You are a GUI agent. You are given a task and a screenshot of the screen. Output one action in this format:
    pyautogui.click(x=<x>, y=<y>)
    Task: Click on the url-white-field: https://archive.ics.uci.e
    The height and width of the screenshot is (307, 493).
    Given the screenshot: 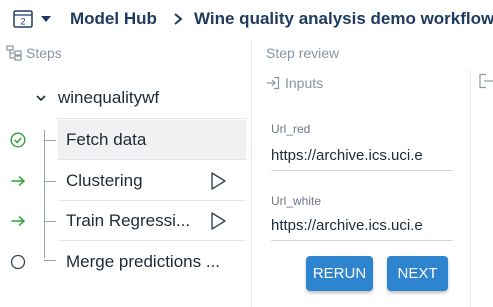 What is the action you would take?
    pyautogui.click(x=362, y=228)
    